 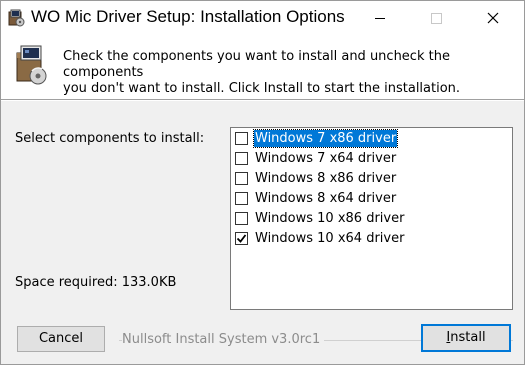 I want to click on component-label: Windows 7 x86 driver, so click(x=325, y=138).